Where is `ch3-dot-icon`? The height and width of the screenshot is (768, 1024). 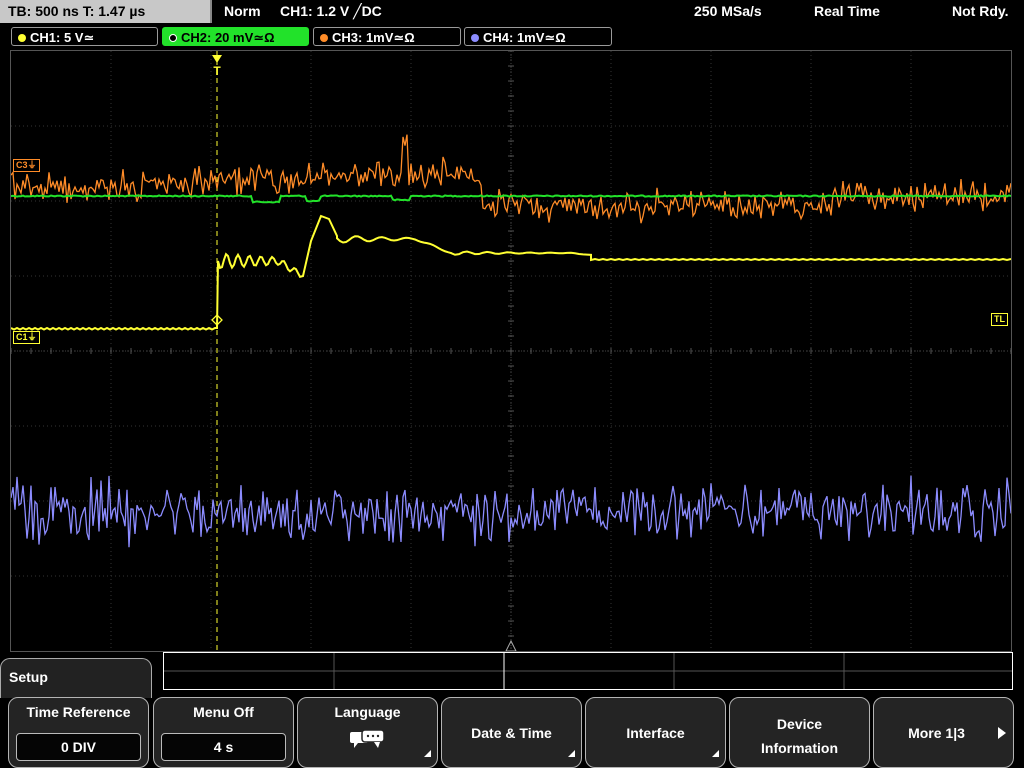
ch3-dot-icon is located at coordinates (324, 38).